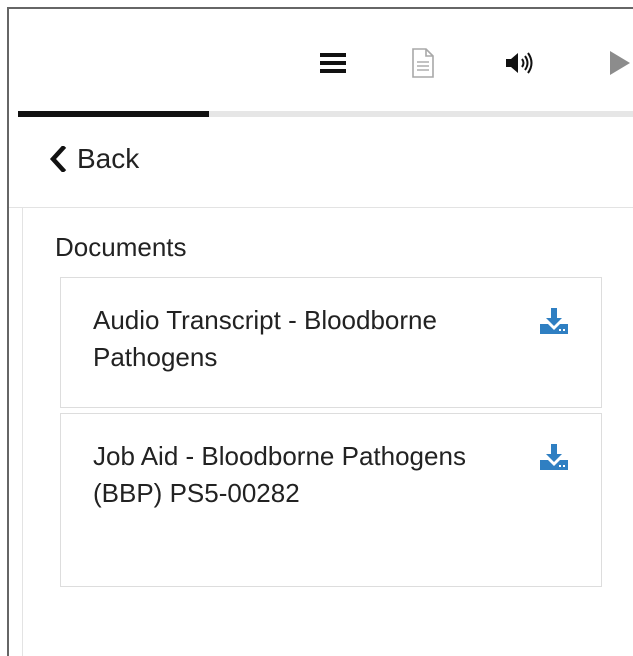 The width and height of the screenshot is (633, 656). What do you see at coordinates (265, 338) in the screenshot?
I see `document-title: Audio Transcript - Bloodborne Pathogens` at bounding box center [265, 338].